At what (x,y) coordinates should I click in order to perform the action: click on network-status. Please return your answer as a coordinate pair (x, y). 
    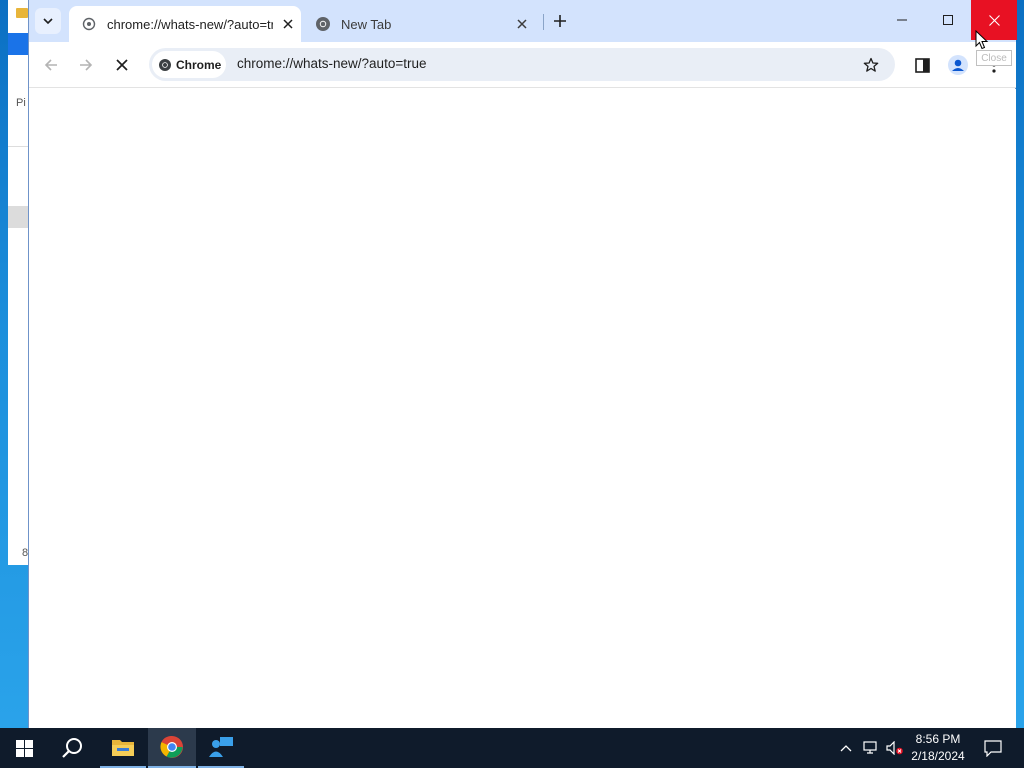
    Looking at the image, I should click on (871, 748).